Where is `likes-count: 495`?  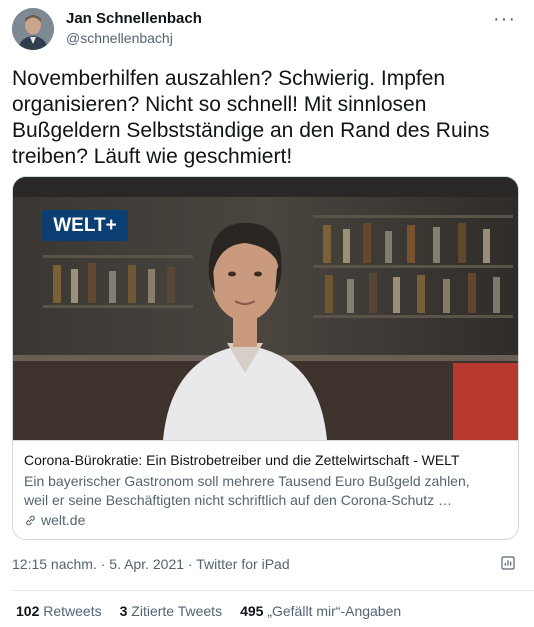 likes-count: 495 is located at coordinates (252, 611).